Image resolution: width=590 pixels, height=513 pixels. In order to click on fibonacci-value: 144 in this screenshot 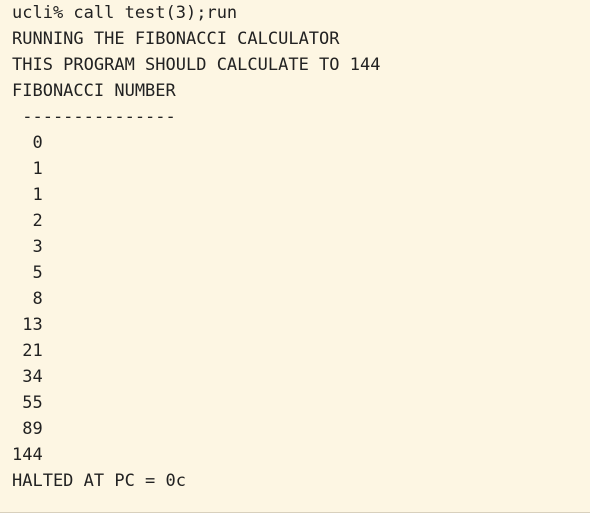, I will do `click(27, 455)`.